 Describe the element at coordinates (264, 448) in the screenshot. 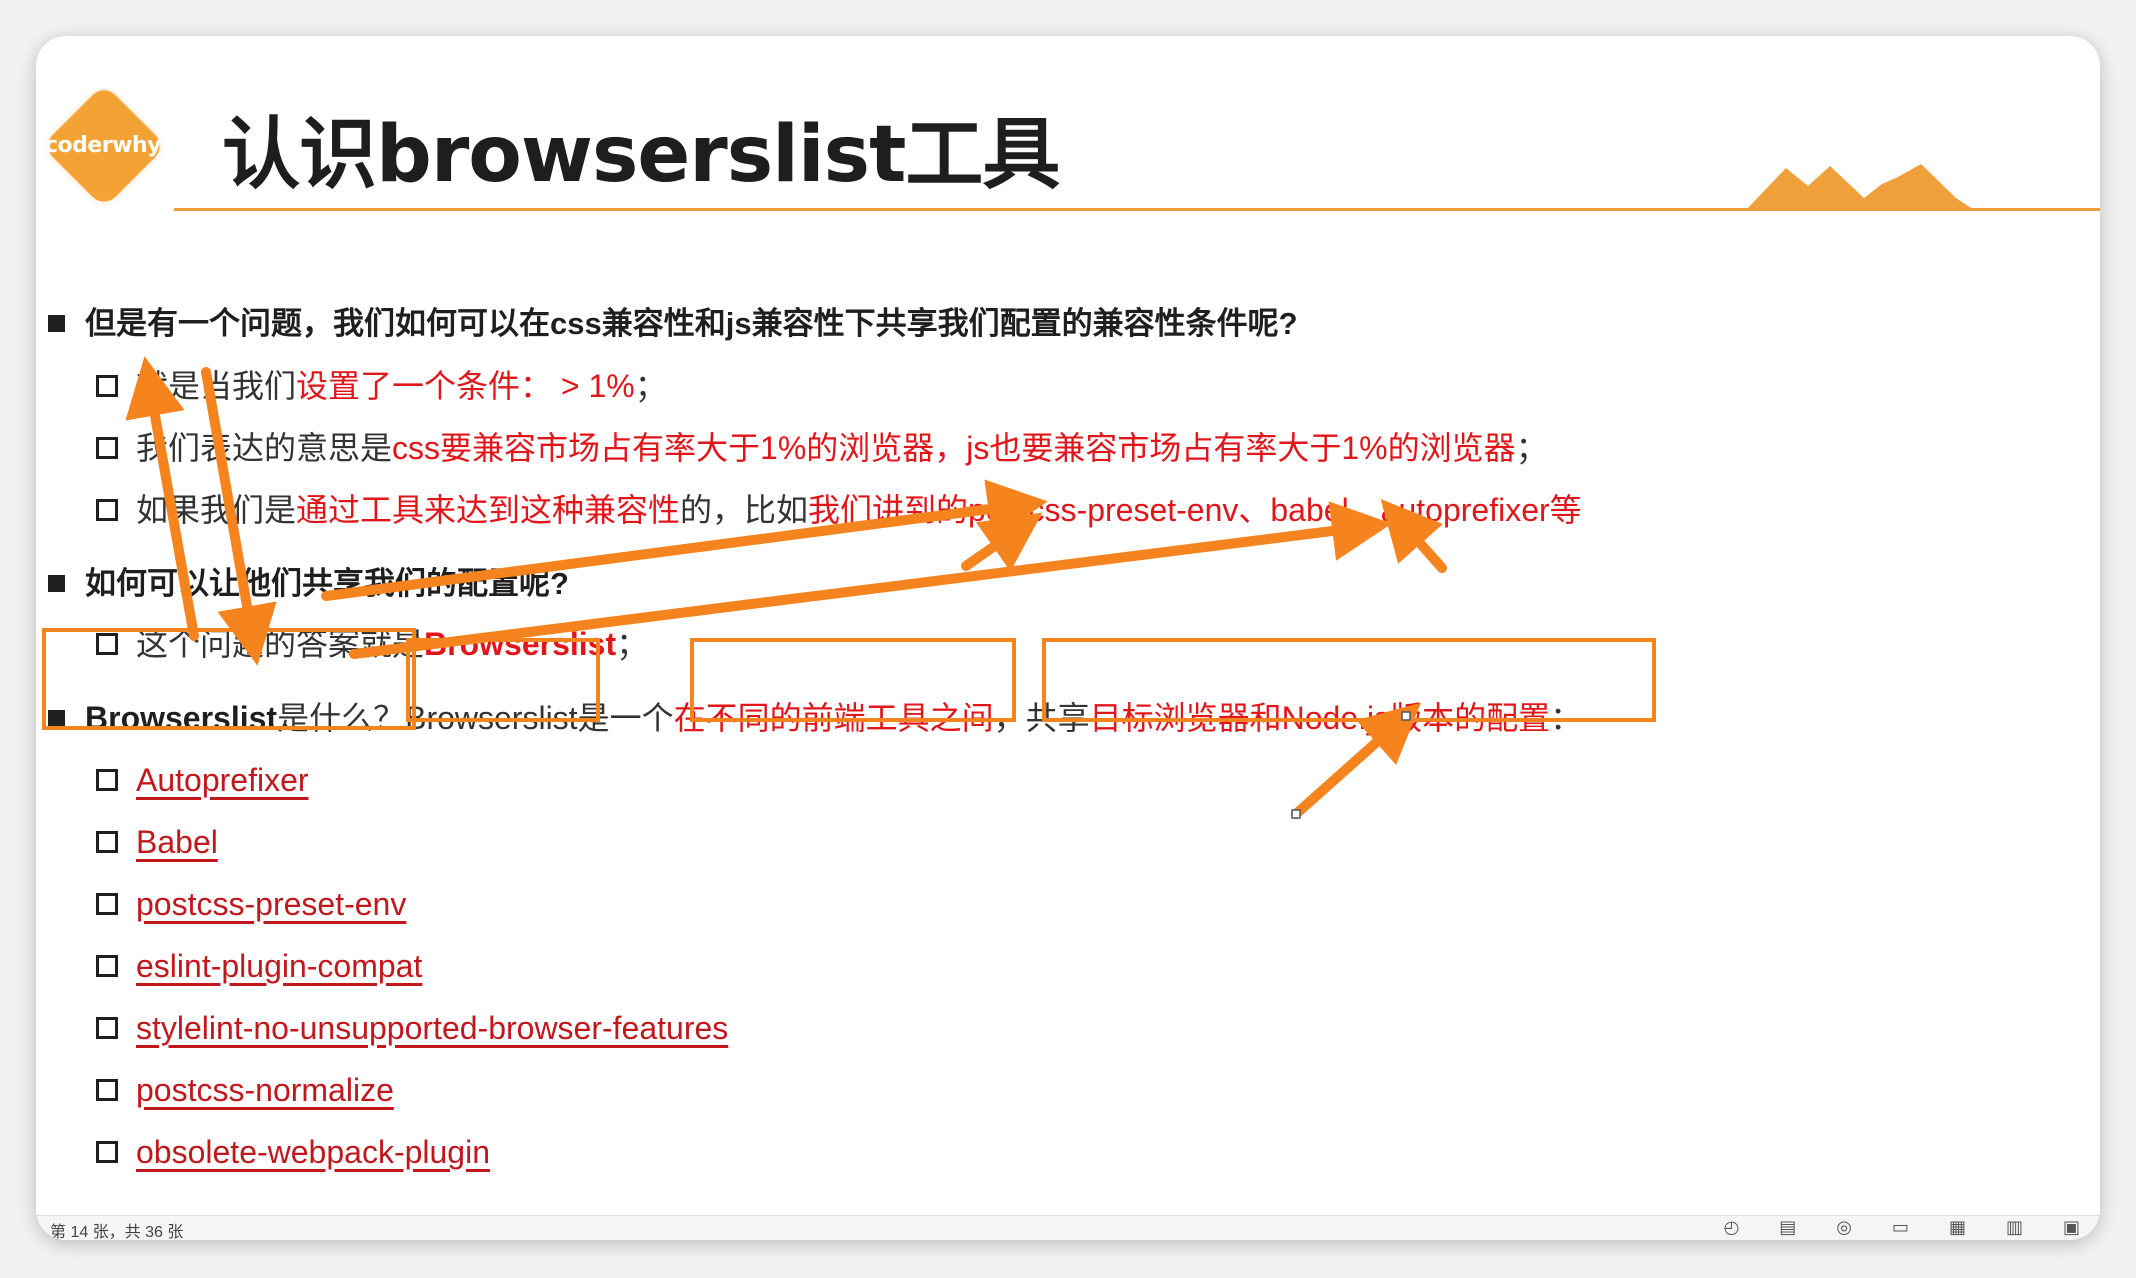

I see `text: 我们表达的意思是` at that location.